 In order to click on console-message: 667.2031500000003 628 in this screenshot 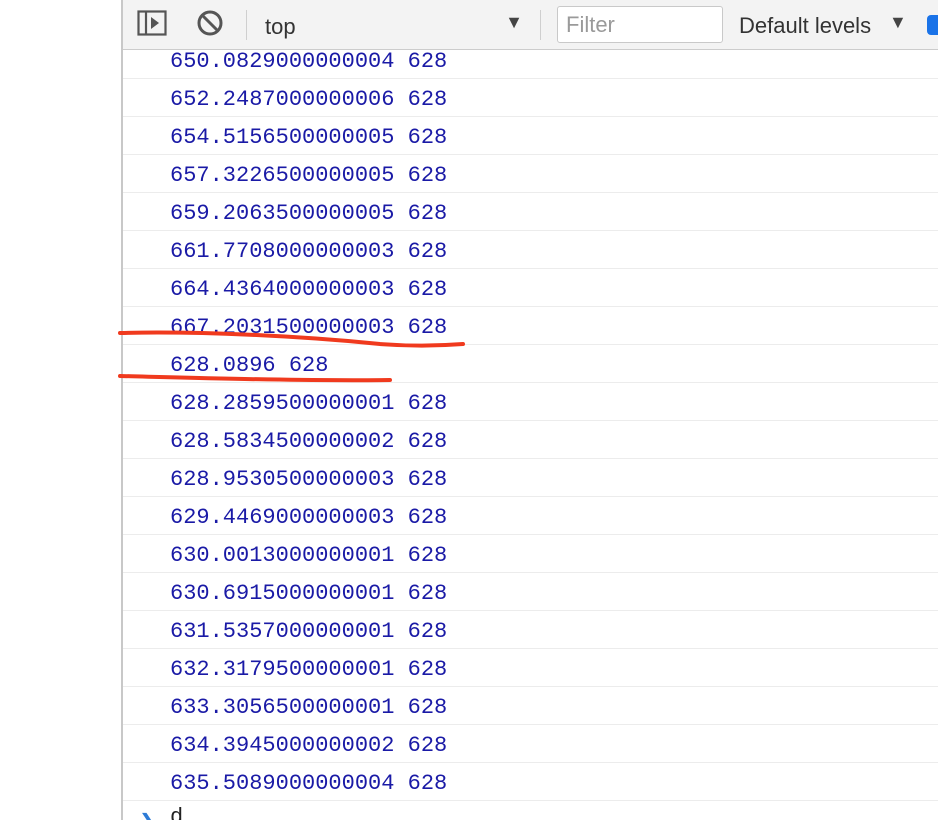, I will do `click(530, 326)`.